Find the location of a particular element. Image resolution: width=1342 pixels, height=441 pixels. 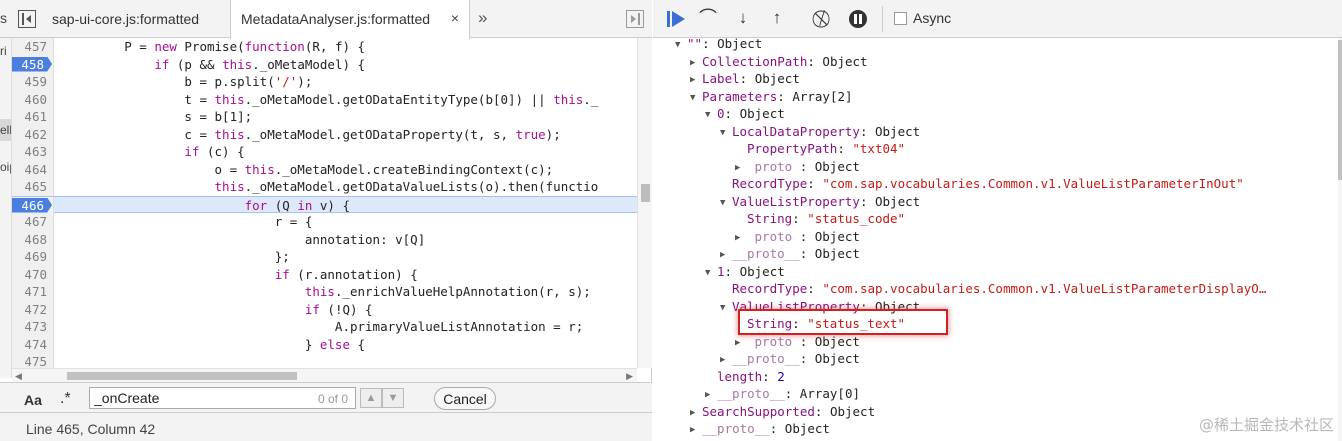

scope-tree-row: ▼ 0: Object is located at coordinates (745, 114).